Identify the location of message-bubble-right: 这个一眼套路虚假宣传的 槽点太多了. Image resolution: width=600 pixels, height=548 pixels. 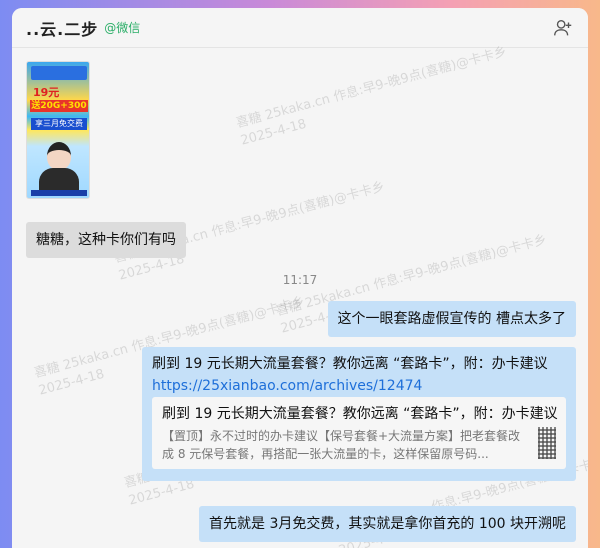
(451, 319).